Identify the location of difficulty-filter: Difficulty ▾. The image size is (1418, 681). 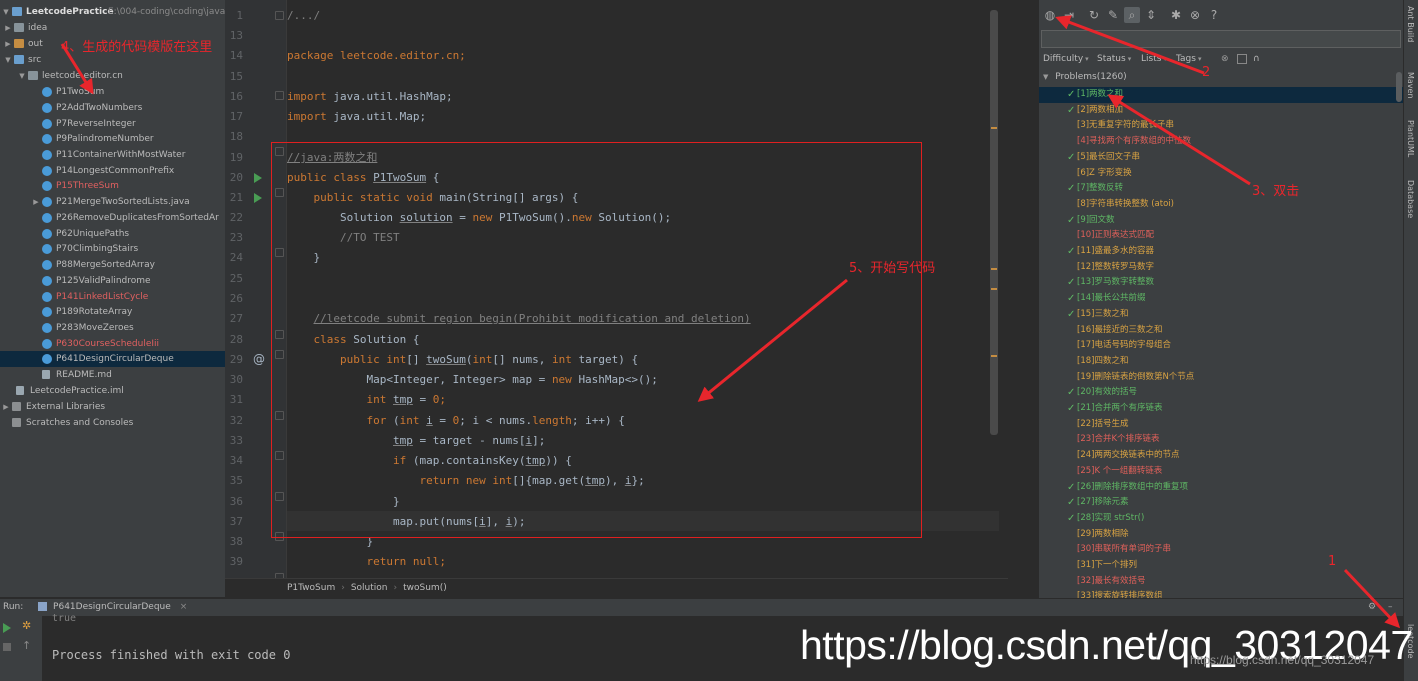
(1066, 59).